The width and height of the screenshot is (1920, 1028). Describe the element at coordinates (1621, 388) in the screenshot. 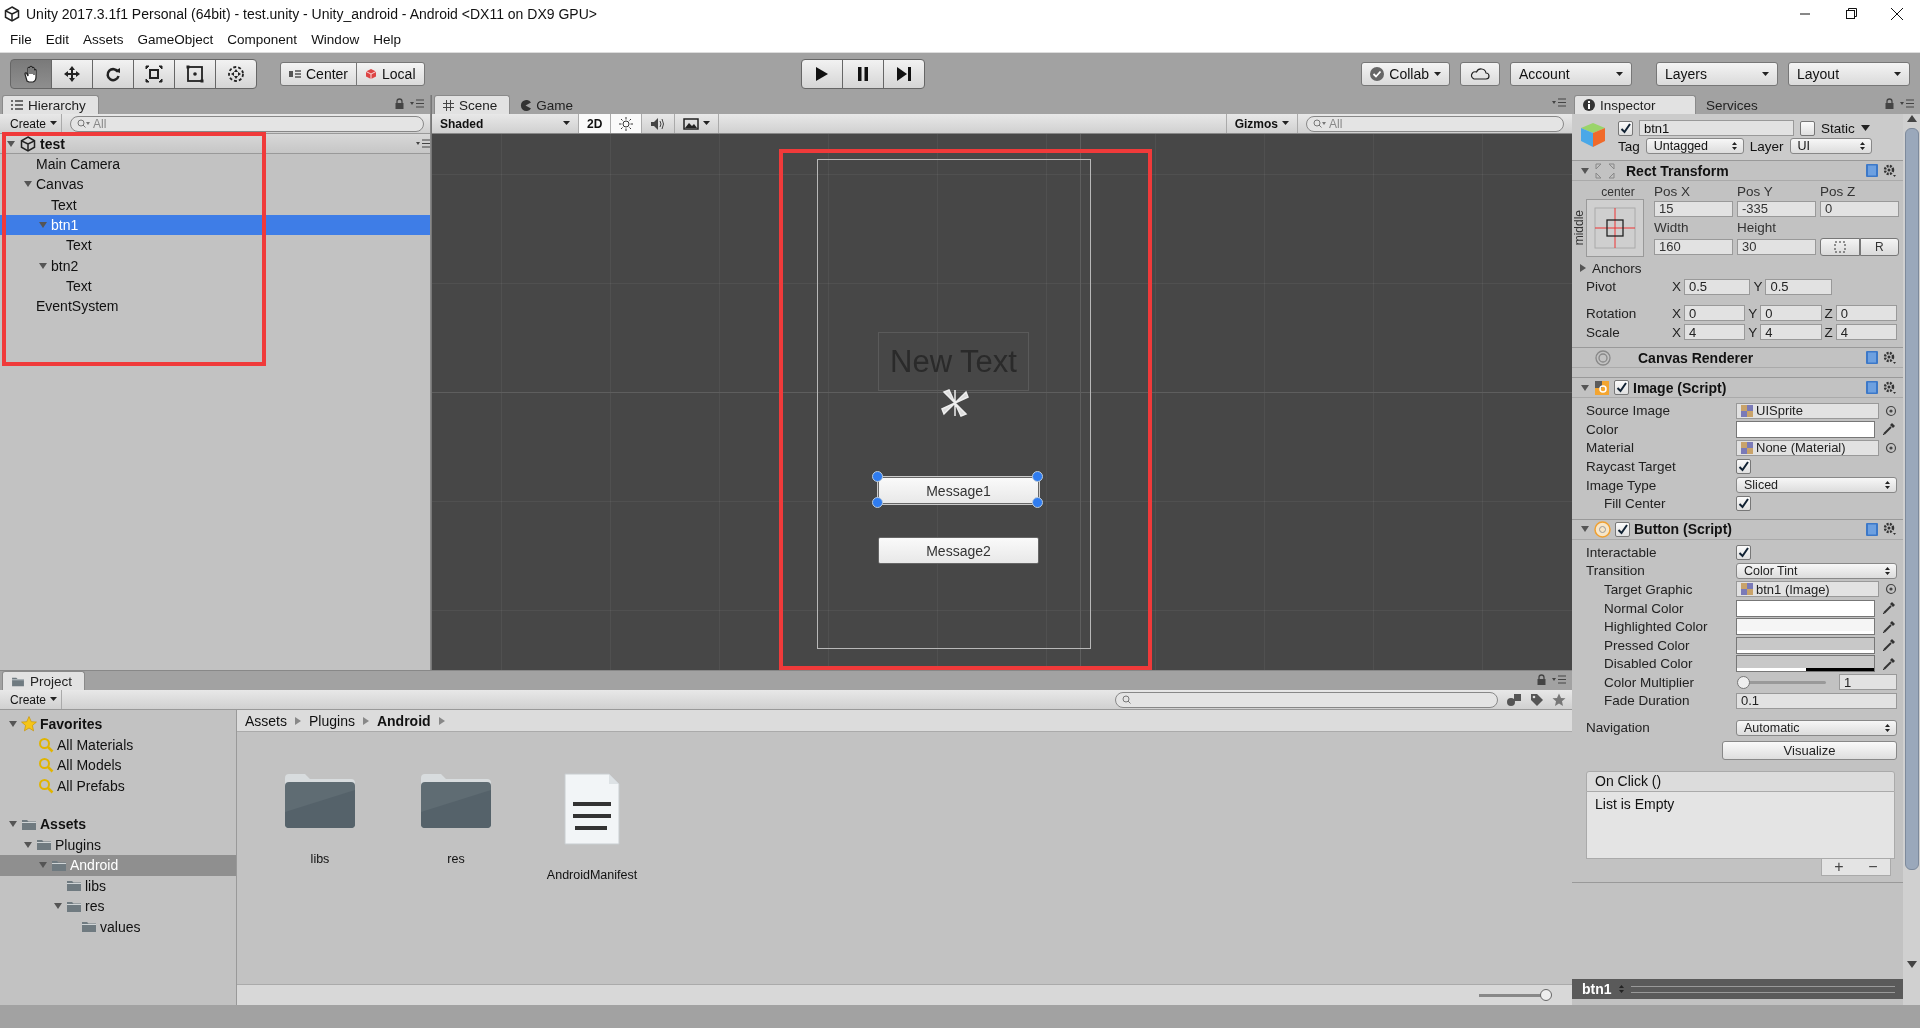

I see `enabled-checkbox` at that location.